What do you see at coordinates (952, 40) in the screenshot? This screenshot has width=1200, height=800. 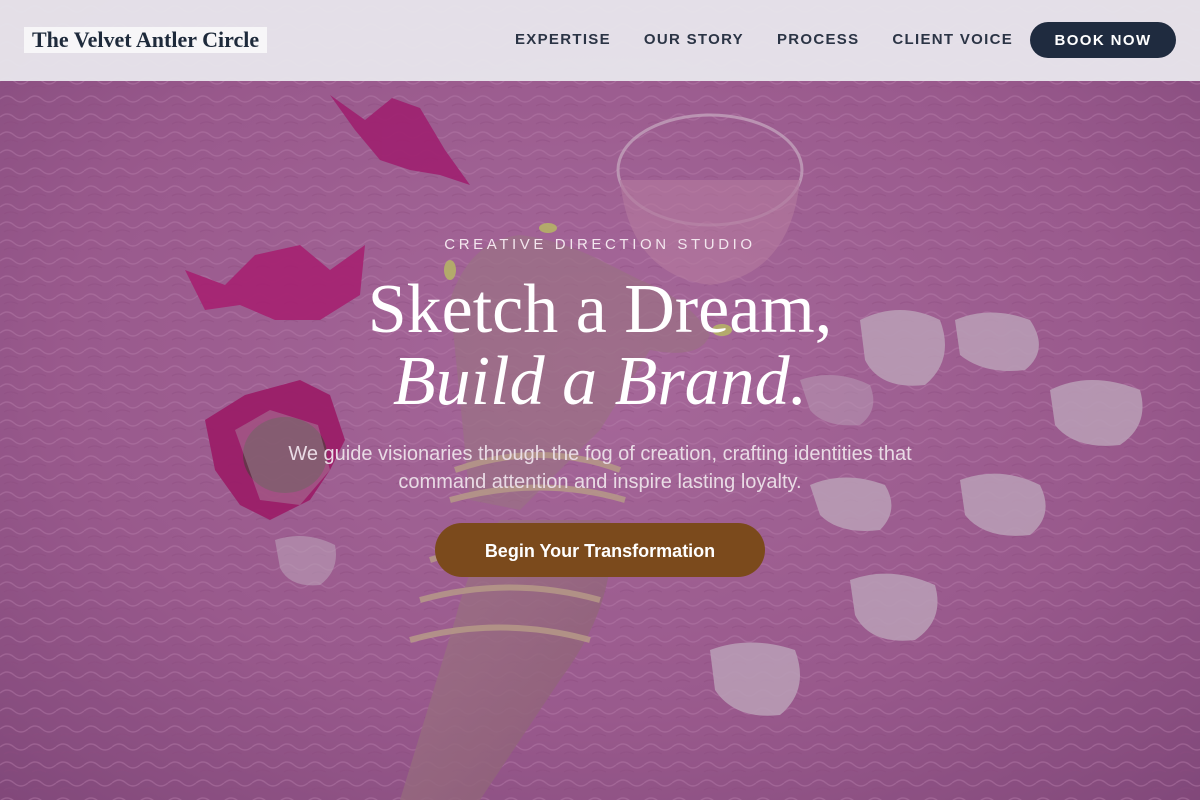 I see `nav-link-client-voice: CLIENT VOICE` at bounding box center [952, 40].